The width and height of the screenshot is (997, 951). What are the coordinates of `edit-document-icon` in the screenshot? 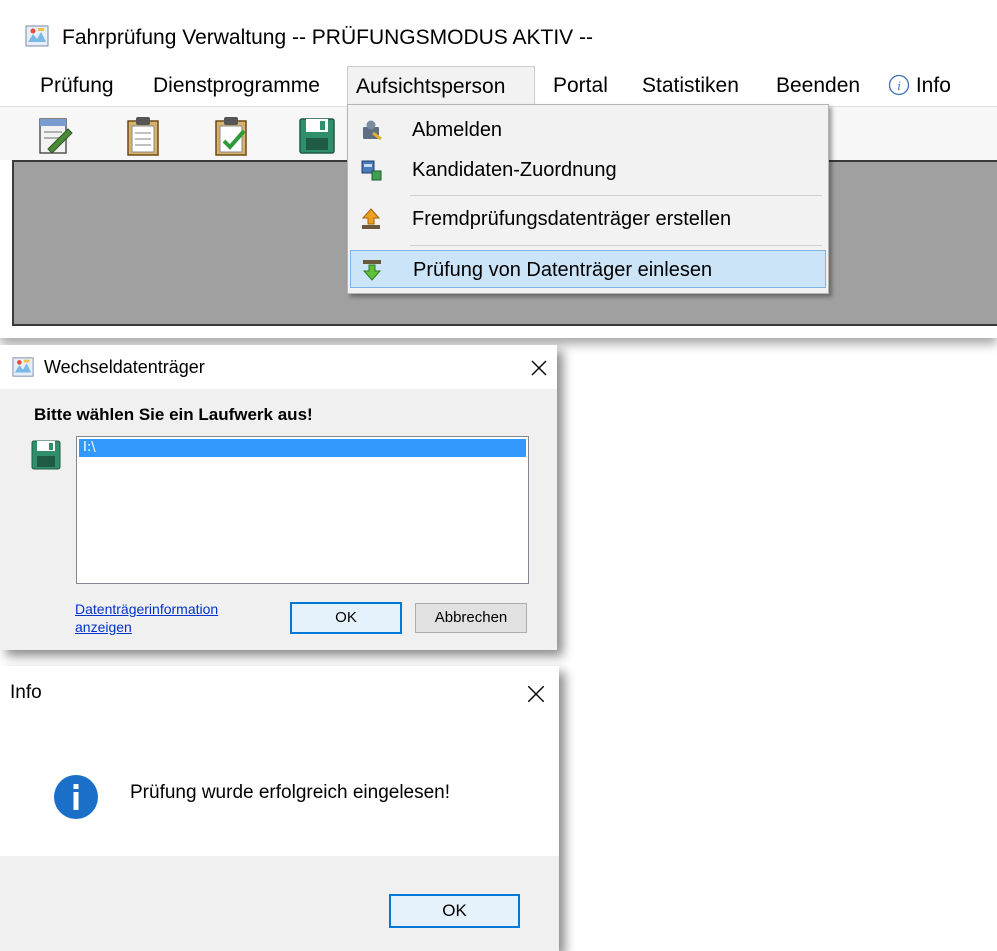 It's located at (55, 136).